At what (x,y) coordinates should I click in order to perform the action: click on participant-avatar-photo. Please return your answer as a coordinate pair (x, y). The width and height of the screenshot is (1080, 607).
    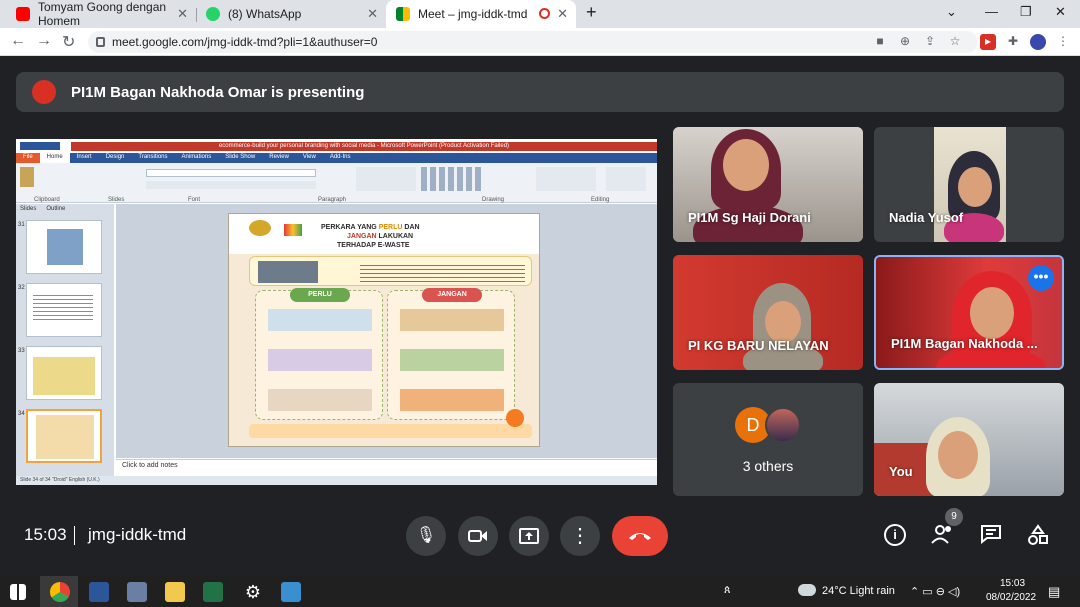
    Looking at the image, I should click on (783, 425).